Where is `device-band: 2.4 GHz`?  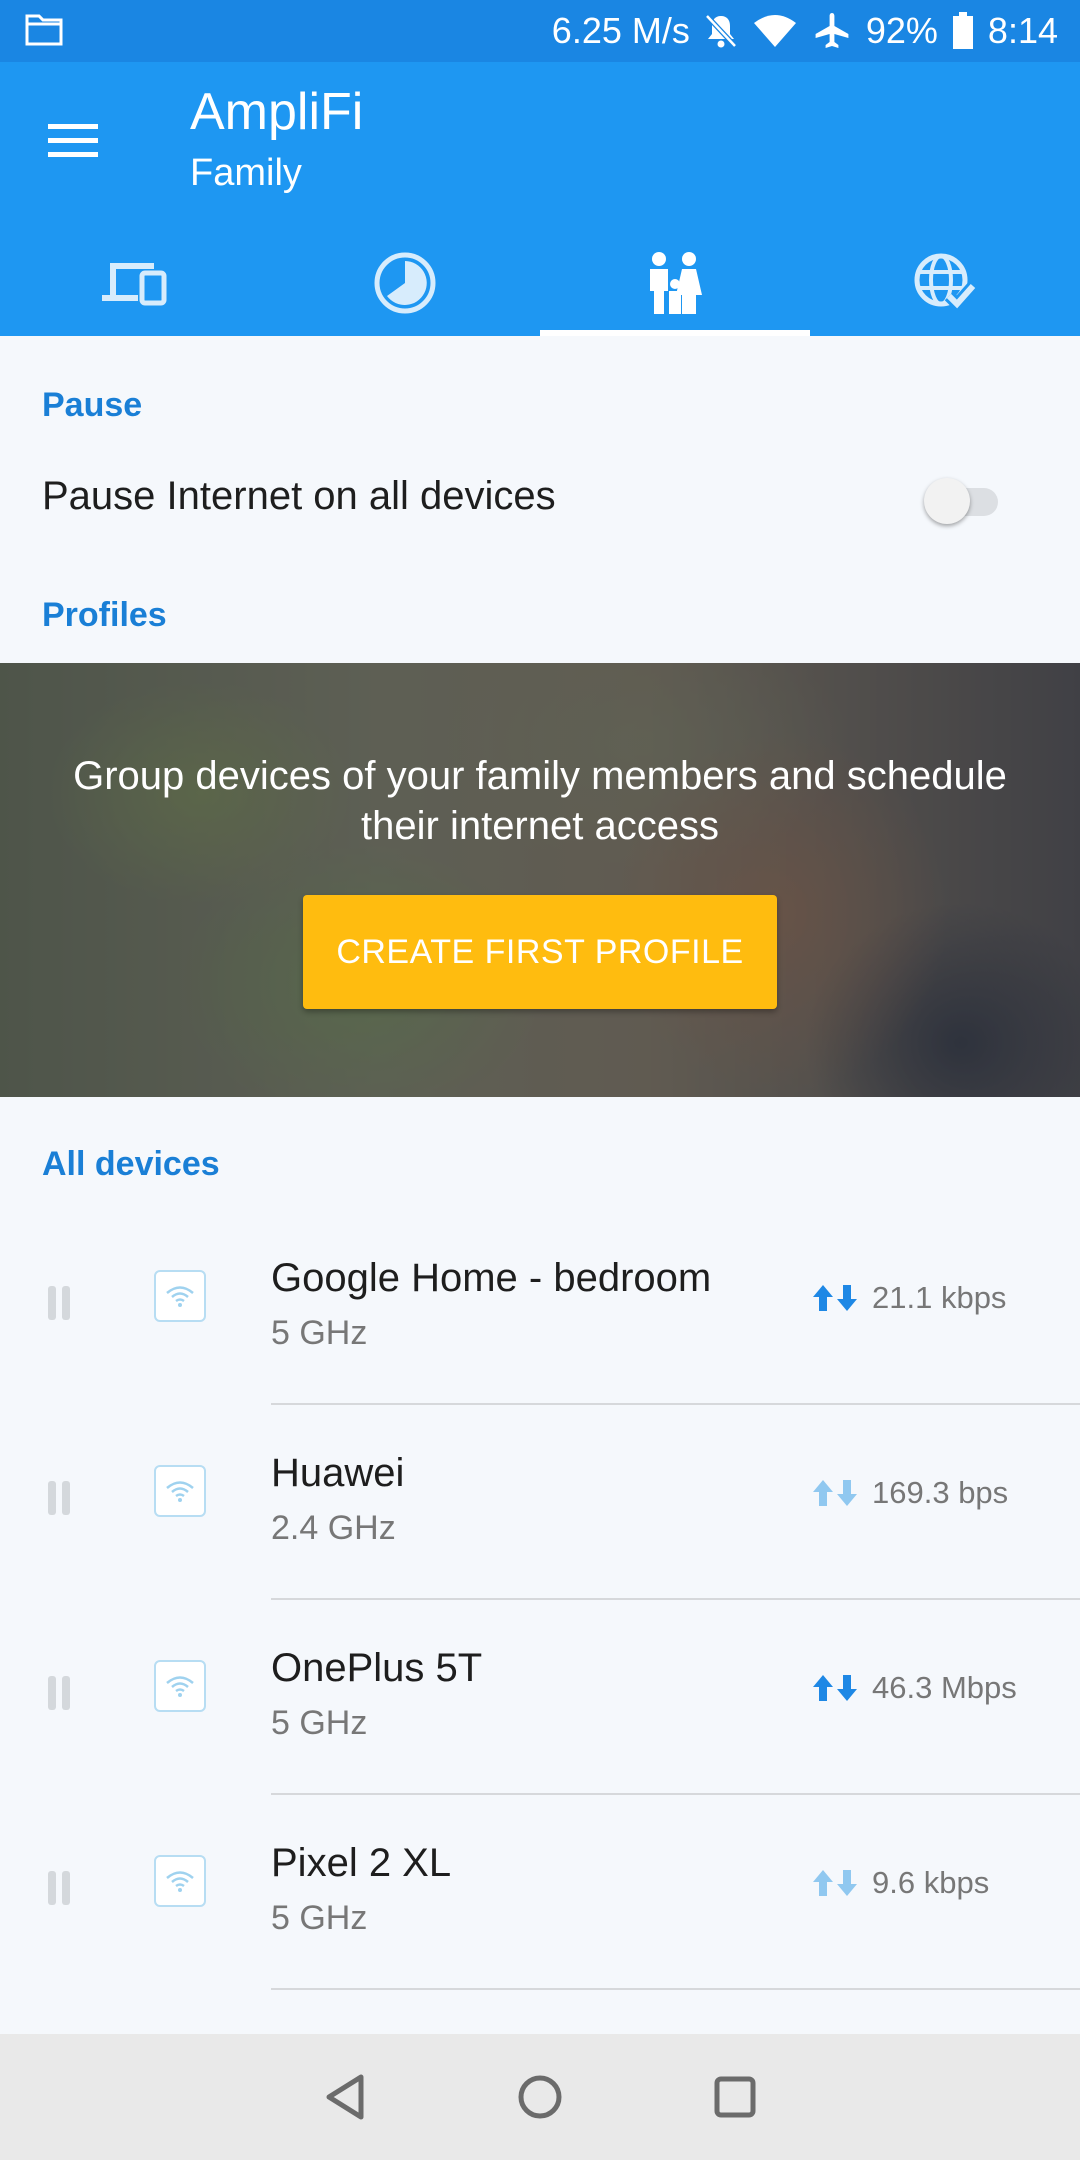 device-band: 2.4 GHz is located at coordinates (333, 1528).